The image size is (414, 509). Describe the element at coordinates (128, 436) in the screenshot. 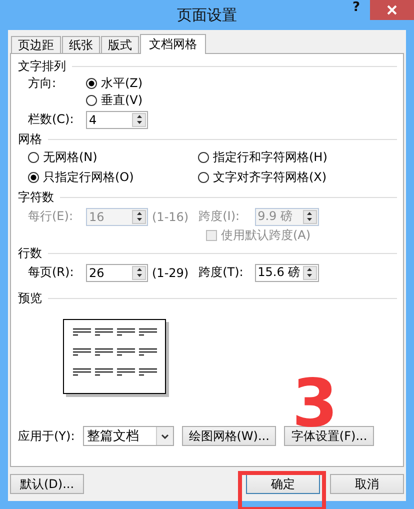

I see `dropdown: 整篇文档` at that location.